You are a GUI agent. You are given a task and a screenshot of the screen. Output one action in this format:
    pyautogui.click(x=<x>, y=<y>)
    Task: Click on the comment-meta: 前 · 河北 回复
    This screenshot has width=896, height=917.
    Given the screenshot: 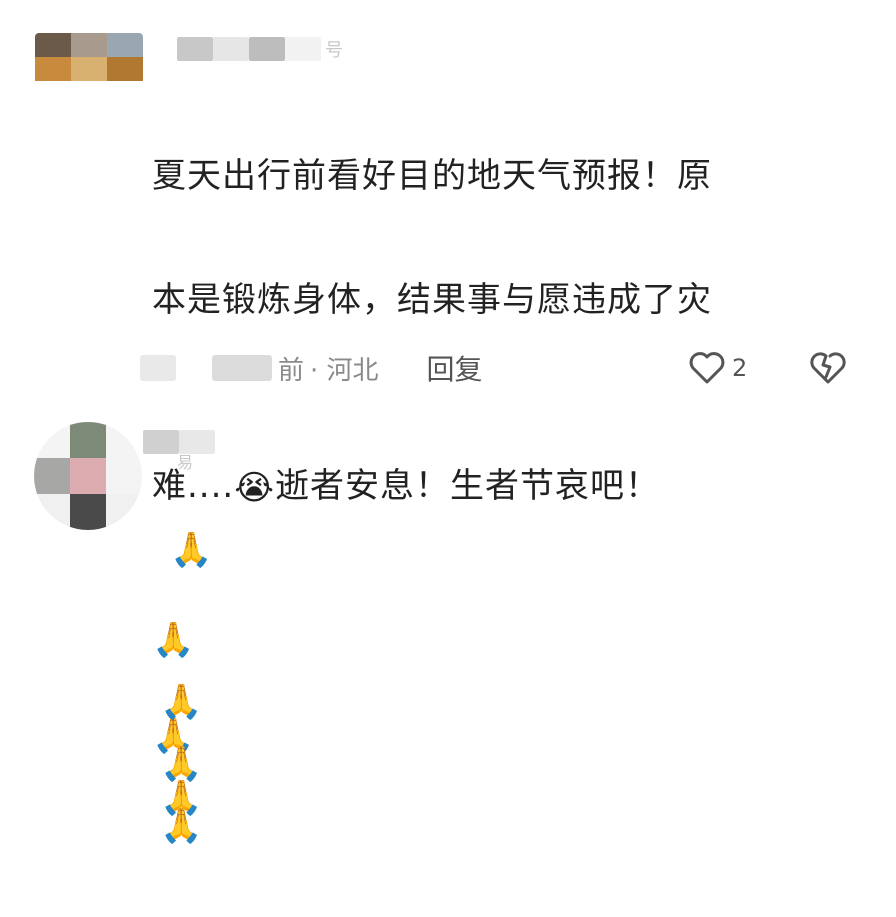 What is the action you would take?
    pyautogui.click(x=311, y=368)
    